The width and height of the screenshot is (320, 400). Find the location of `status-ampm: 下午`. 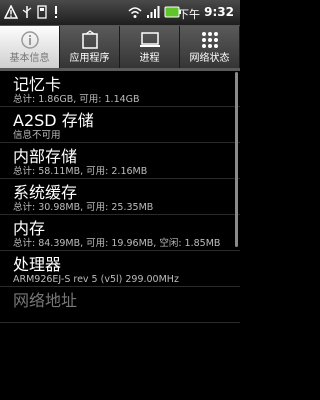

status-ampm: 下午 is located at coordinates (189, 14).